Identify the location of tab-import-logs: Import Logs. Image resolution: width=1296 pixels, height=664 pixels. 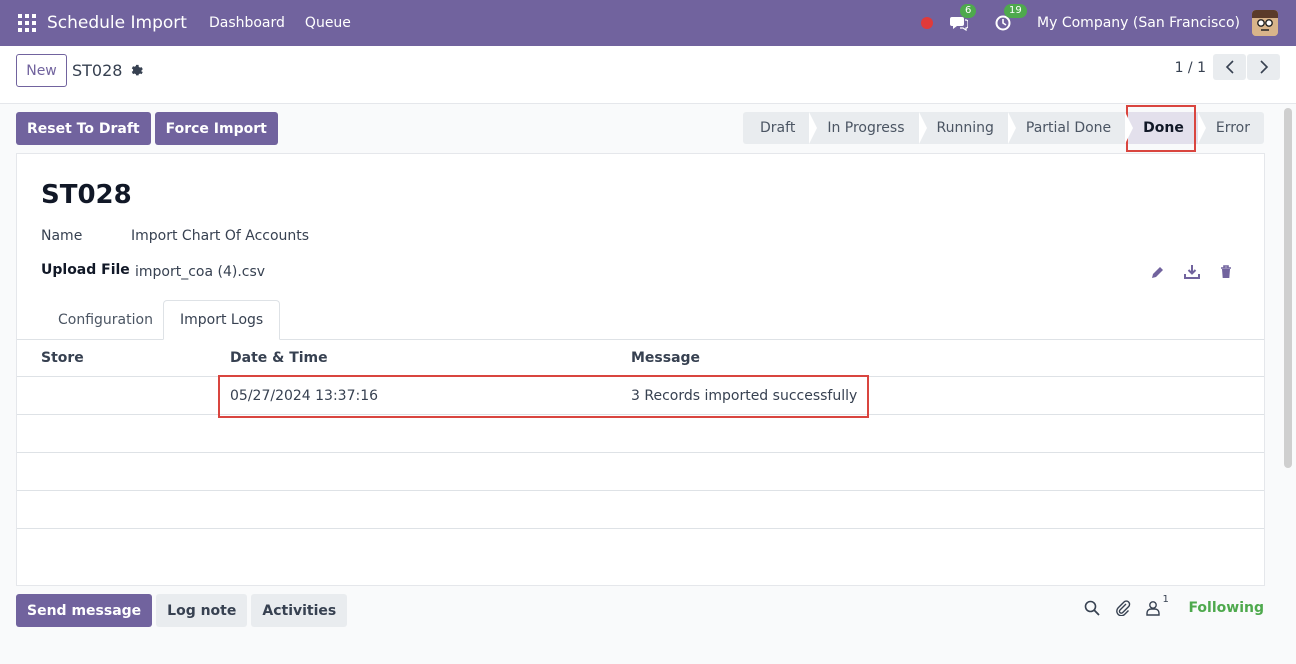
(222, 320).